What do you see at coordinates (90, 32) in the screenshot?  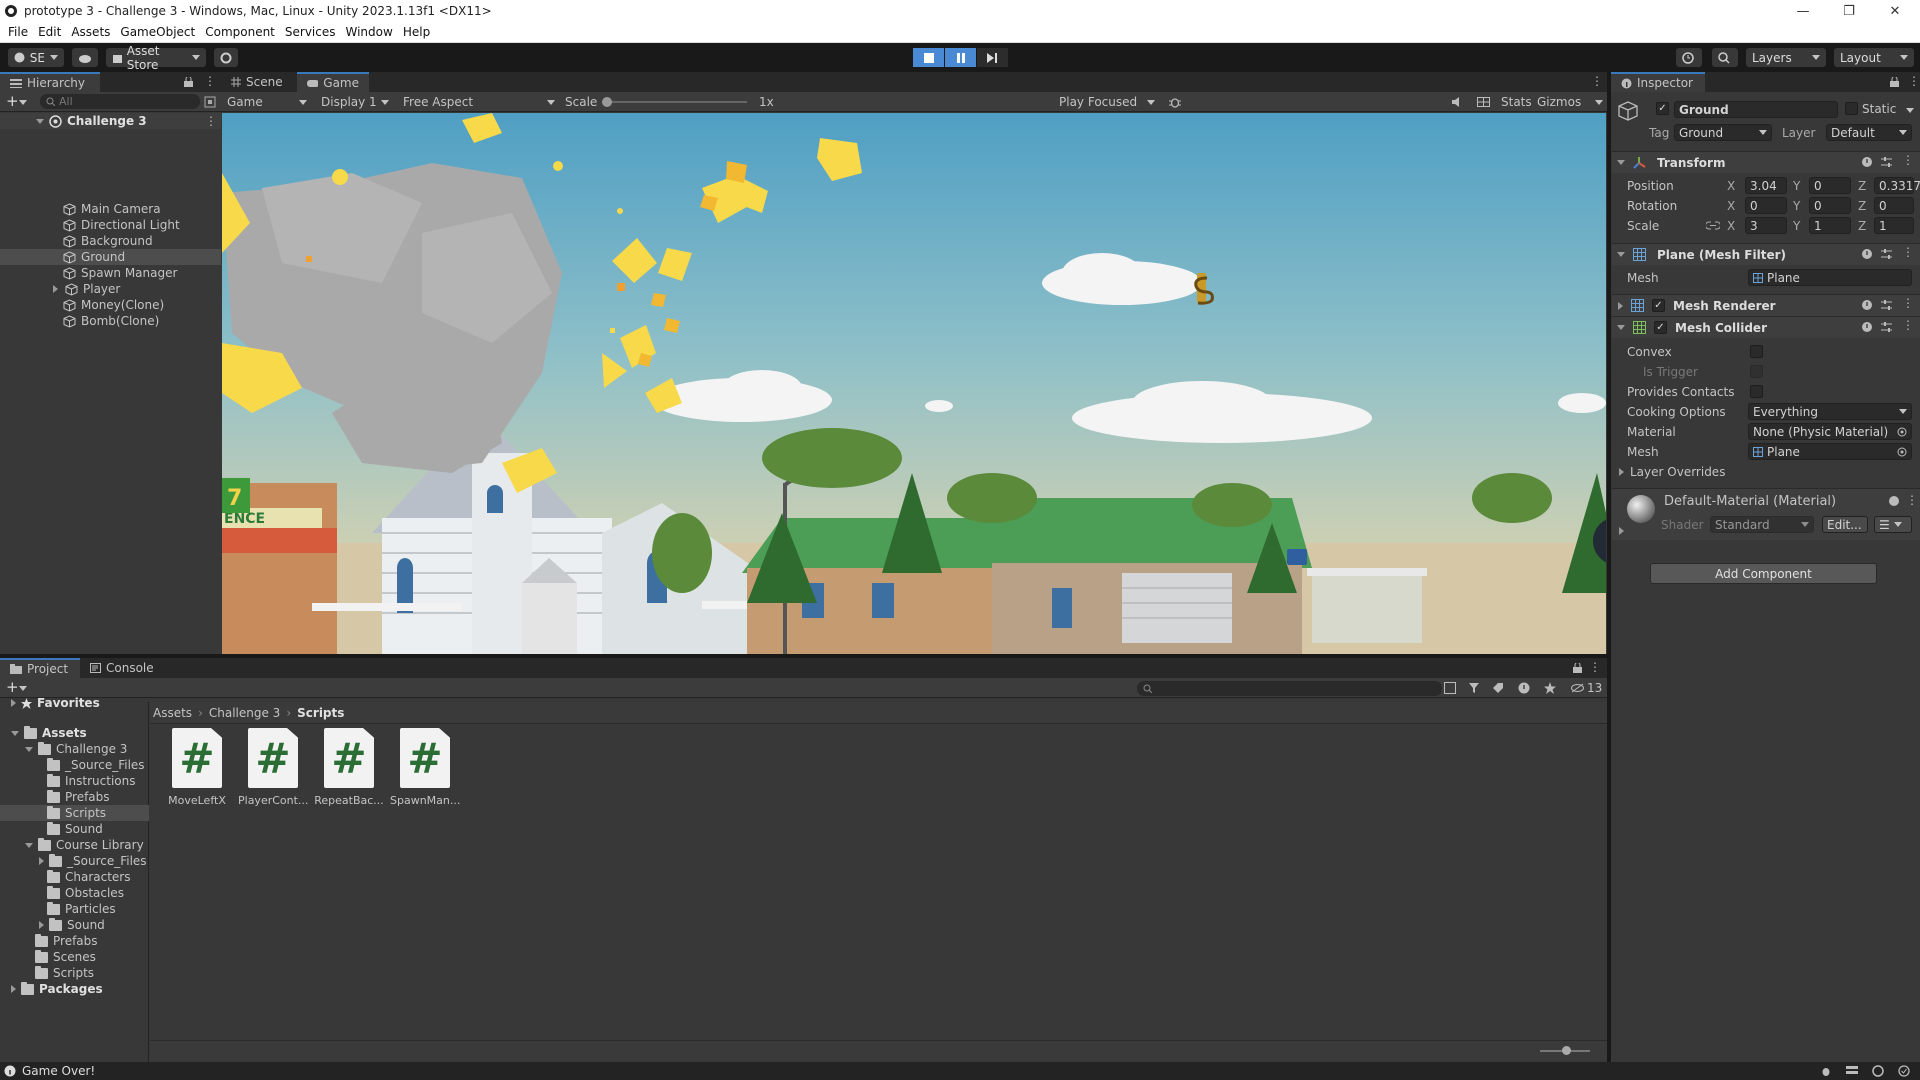 I see `menu-assets: Assets` at bounding box center [90, 32].